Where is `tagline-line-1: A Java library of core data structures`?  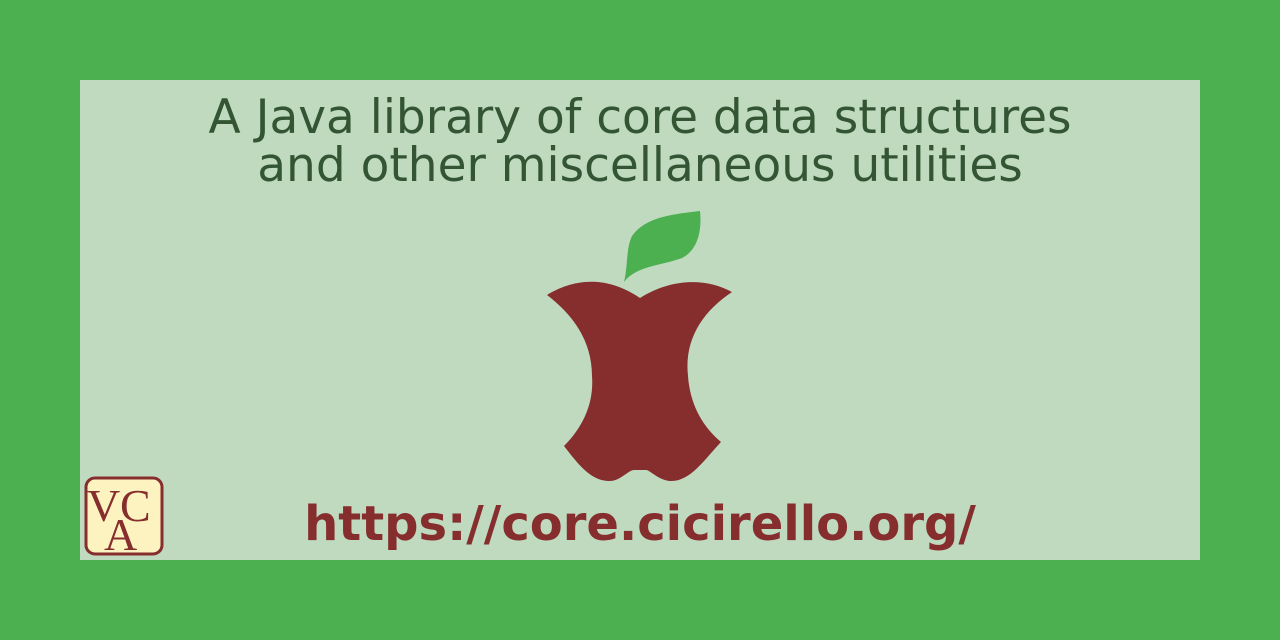
tagline-line-1: A Java library of core data structures is located at coordinates (640, 117).